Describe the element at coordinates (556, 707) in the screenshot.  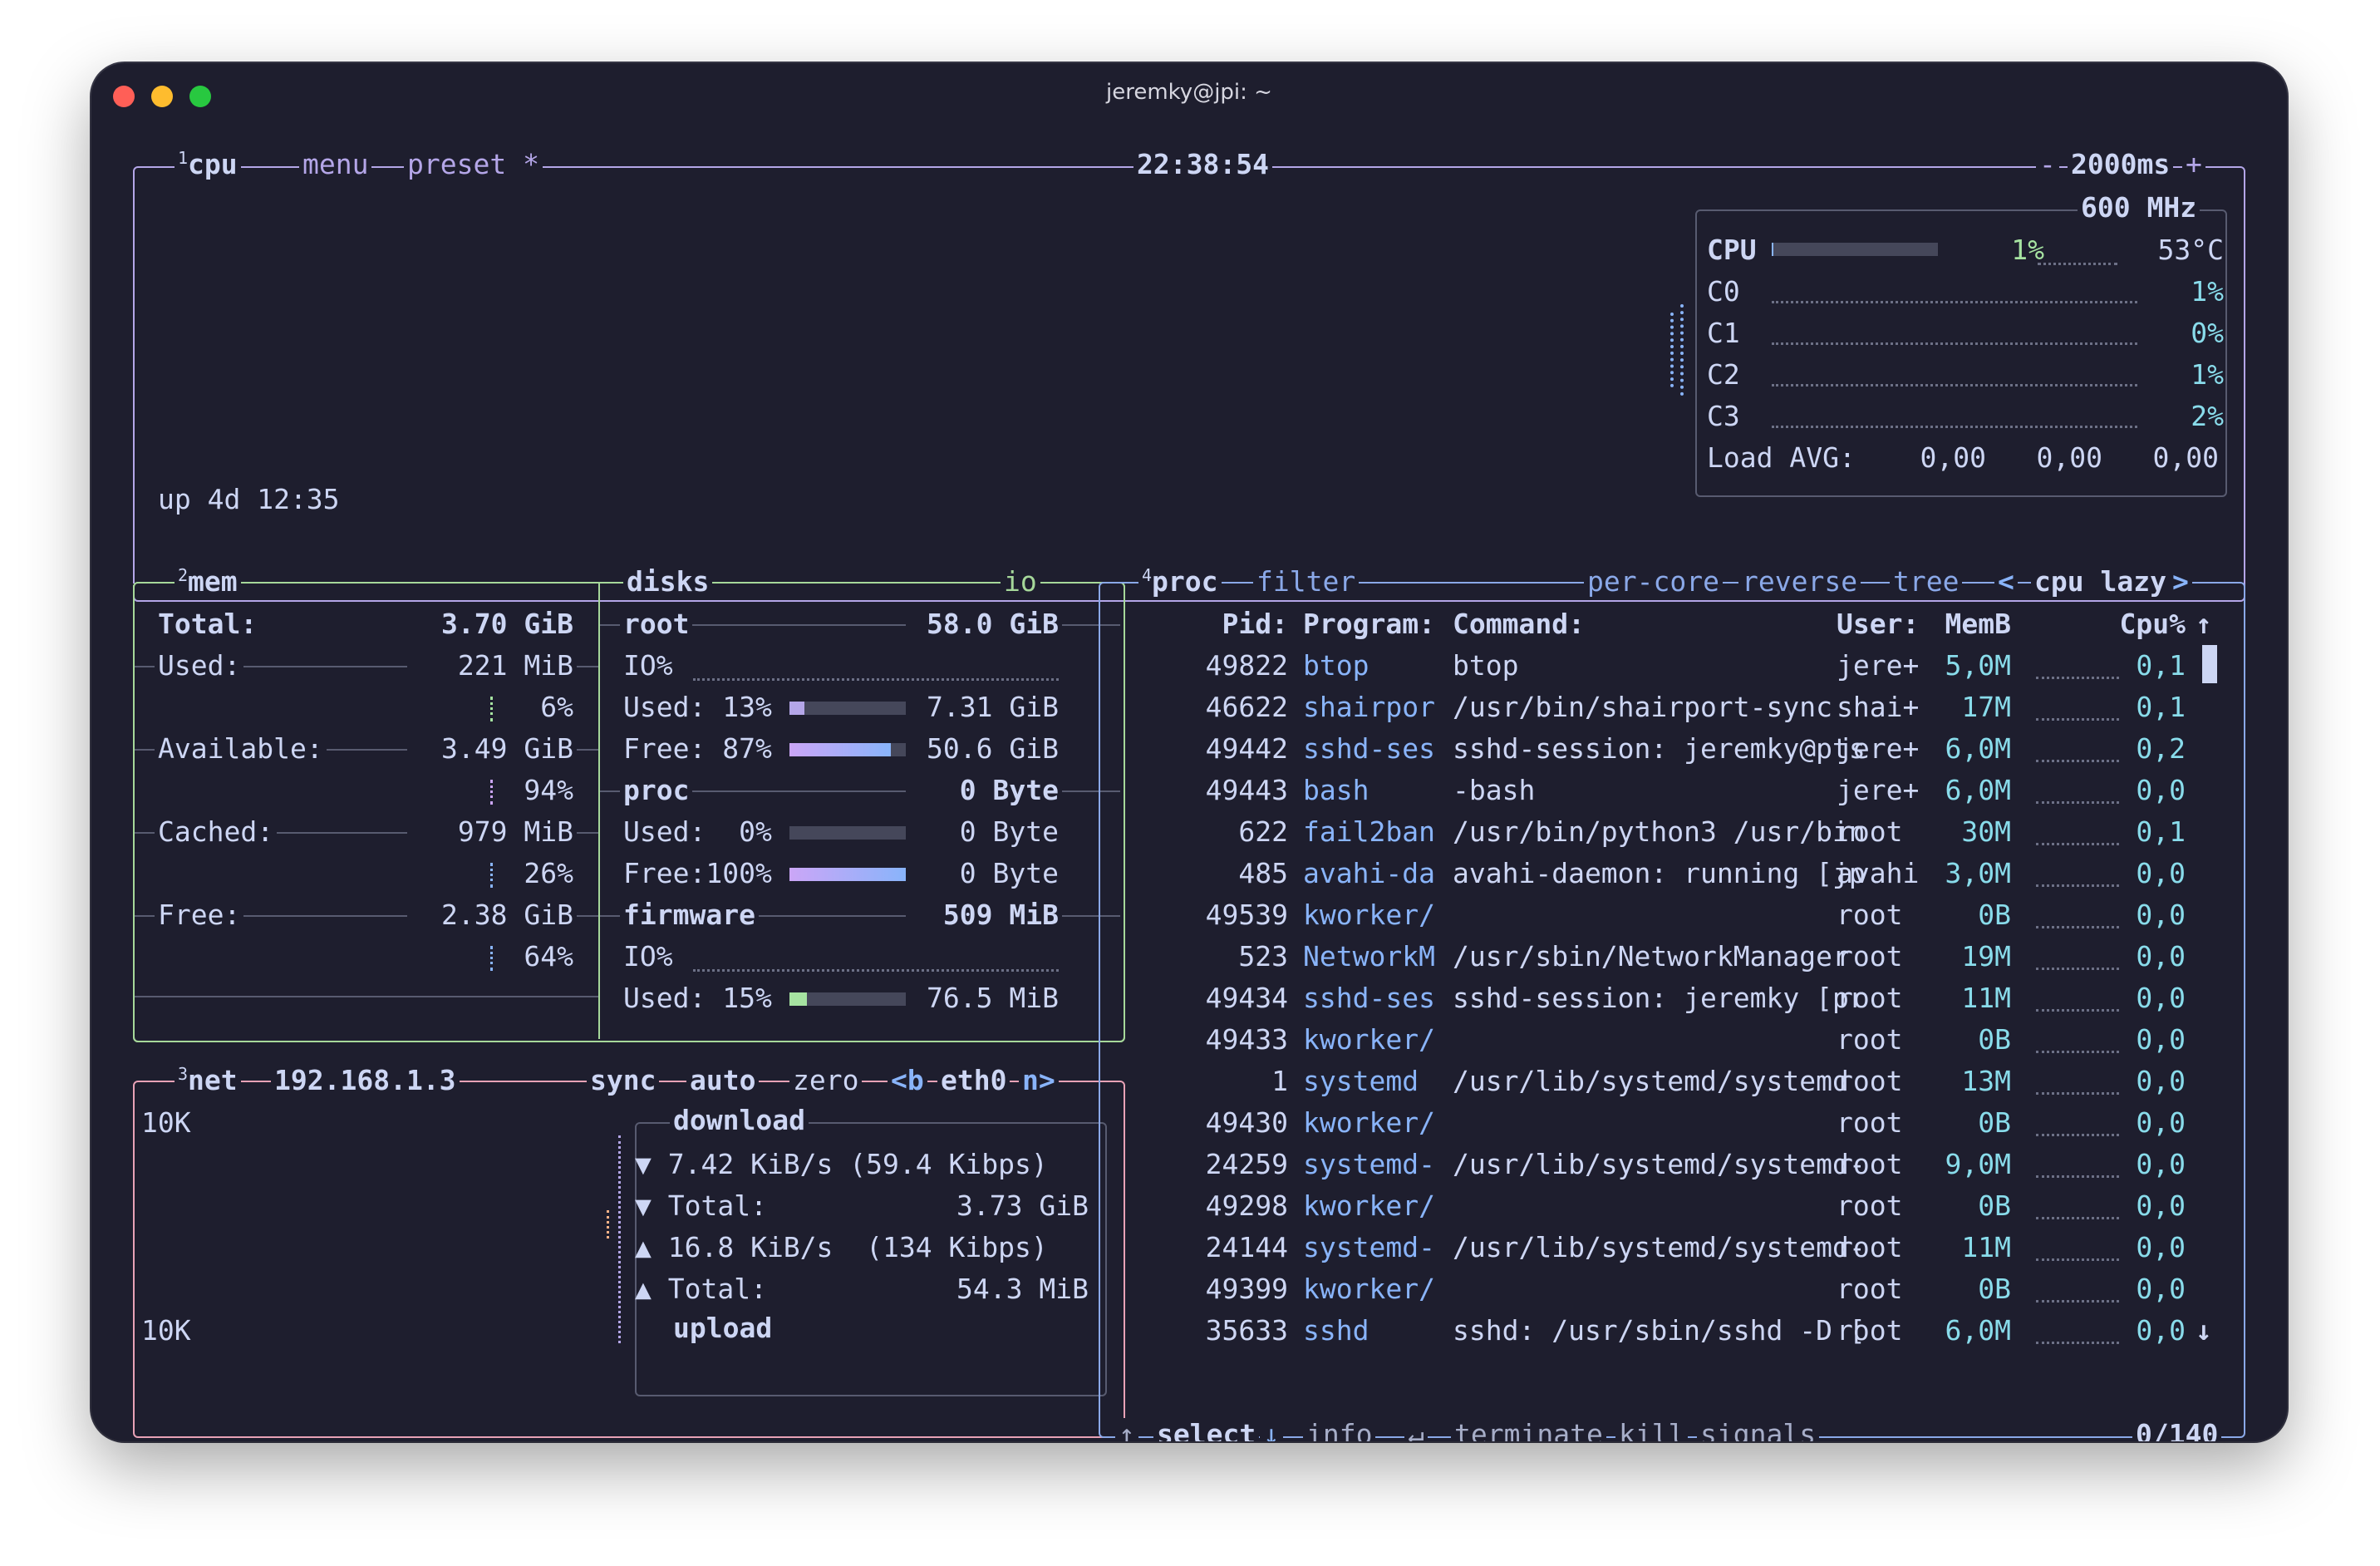
I see `mem-row-percent: 6%` at that location.